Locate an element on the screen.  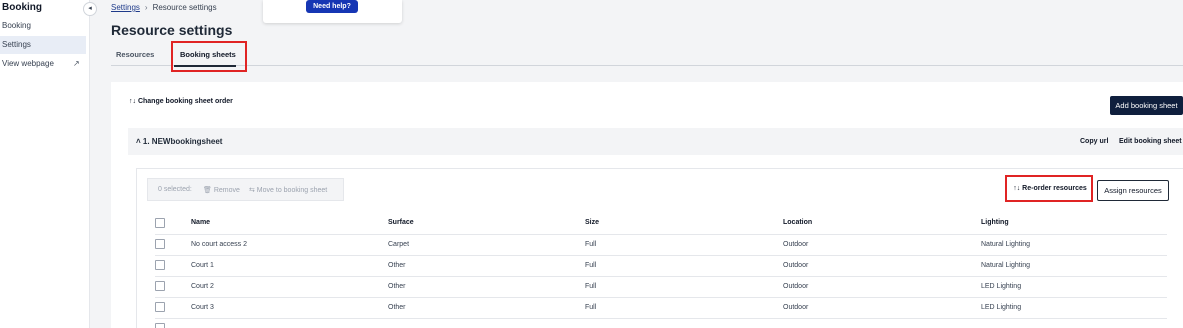
column-header-location: Location is located at coordinates (797, 222).